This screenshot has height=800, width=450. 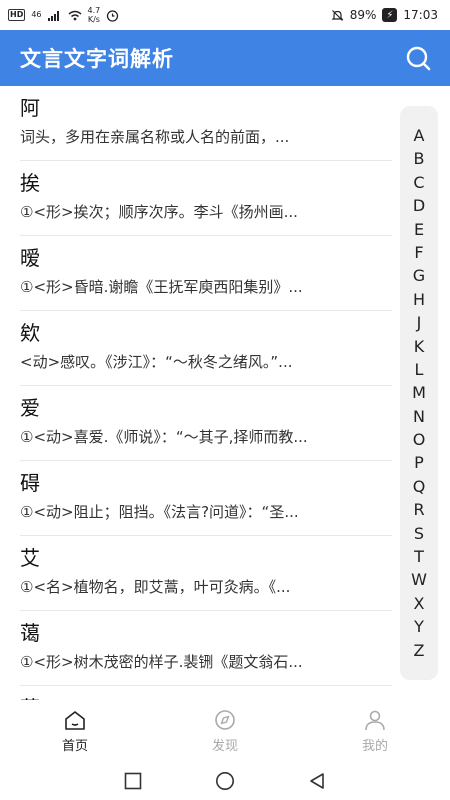 I want to click on alpha-letter-j: J, so click(x=419, y=322).